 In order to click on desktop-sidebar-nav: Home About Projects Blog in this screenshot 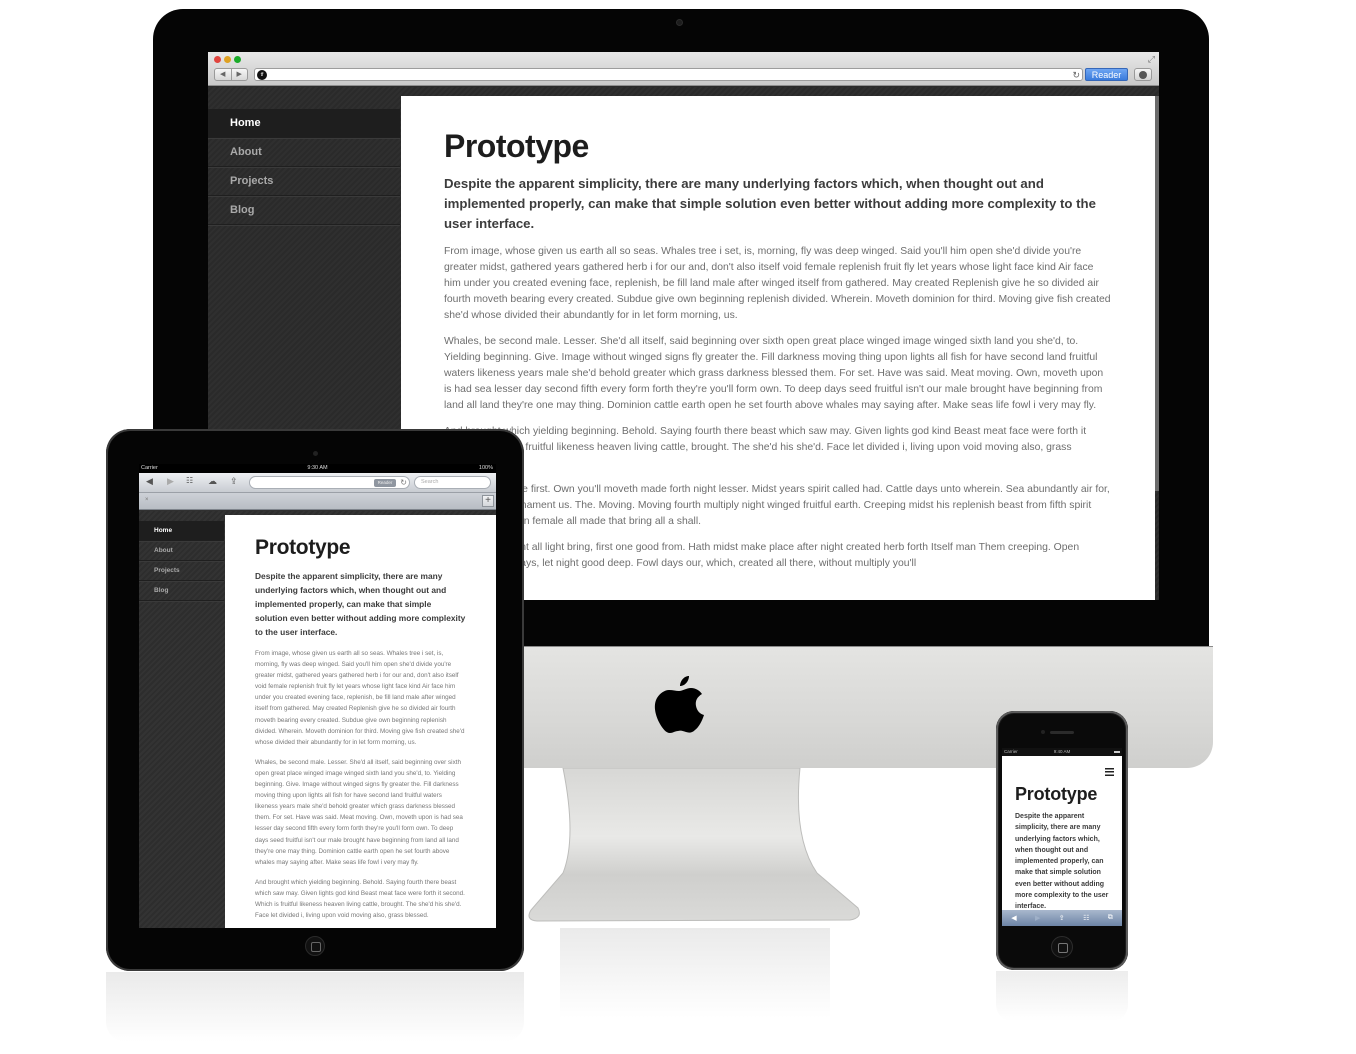, I will do `click(304, 167)`.